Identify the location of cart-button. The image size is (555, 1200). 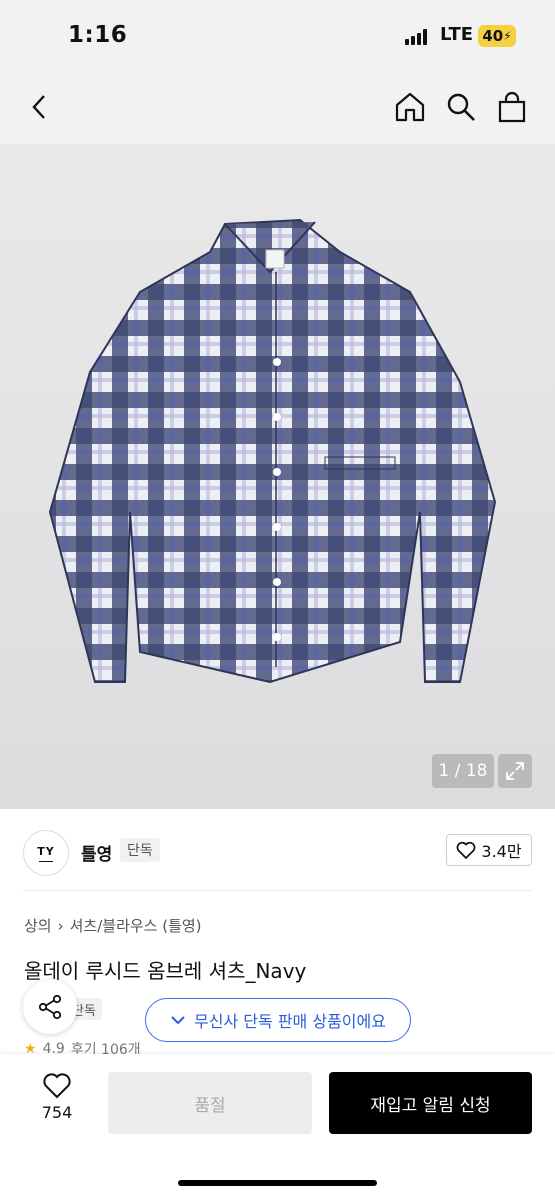
(512, 107).